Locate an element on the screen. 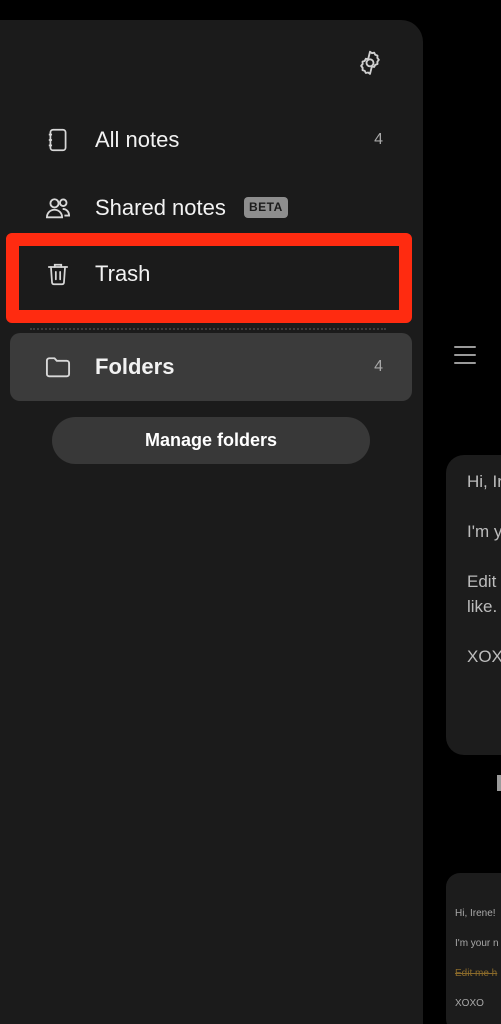  sidebar-item-shared-notes: Shared notes BETA is located at coordinates (211, 208).